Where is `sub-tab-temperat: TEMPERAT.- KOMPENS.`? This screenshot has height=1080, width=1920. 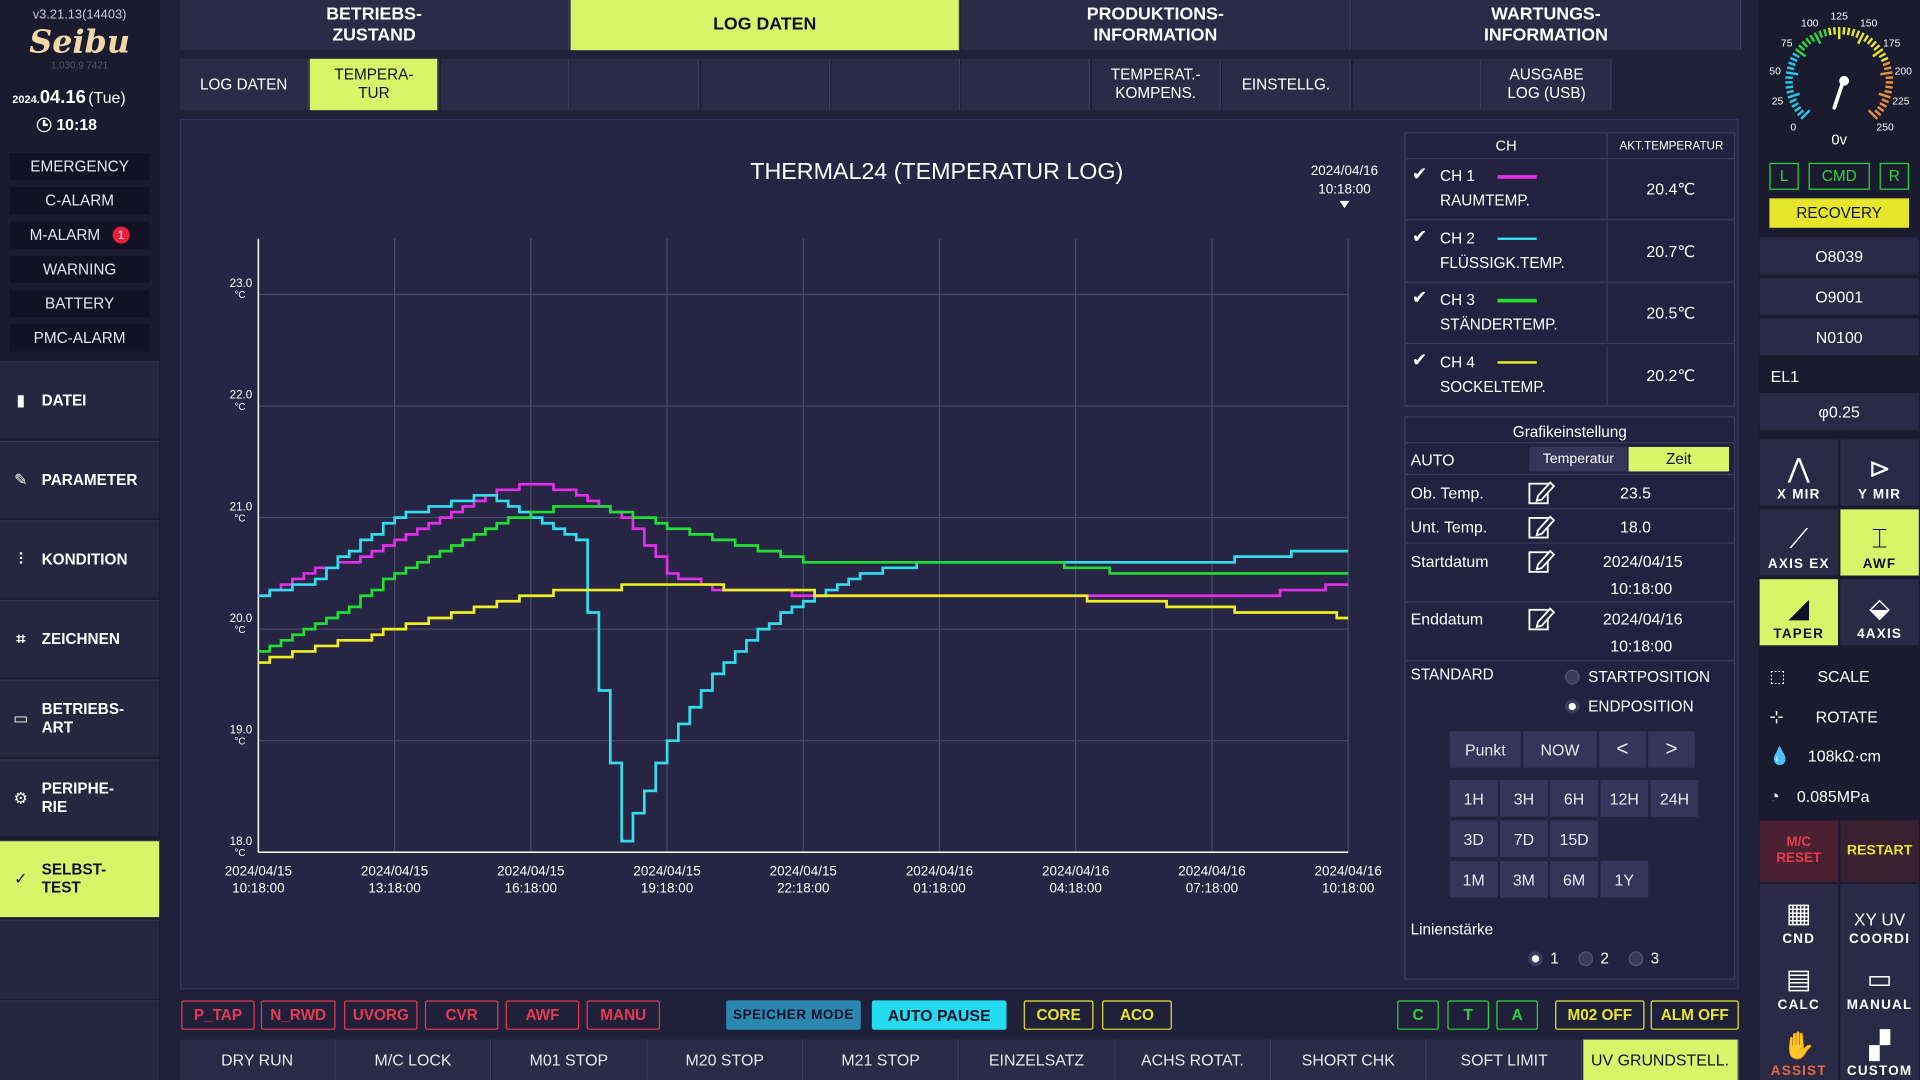 sub-tab-temperat: TEMPERAT.- KOMPENS. is located at coordinates (1156, 84).